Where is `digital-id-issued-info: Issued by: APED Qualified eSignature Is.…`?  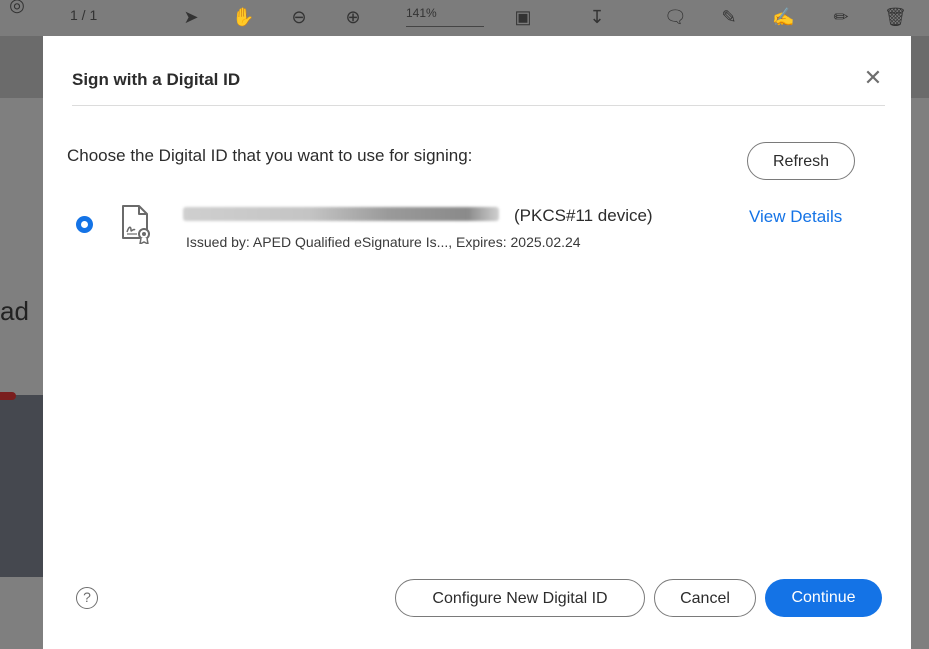 digital-id-issued-info: Issued by: APED Qualified eSignature Is.… is located at coordinates (383, 242).